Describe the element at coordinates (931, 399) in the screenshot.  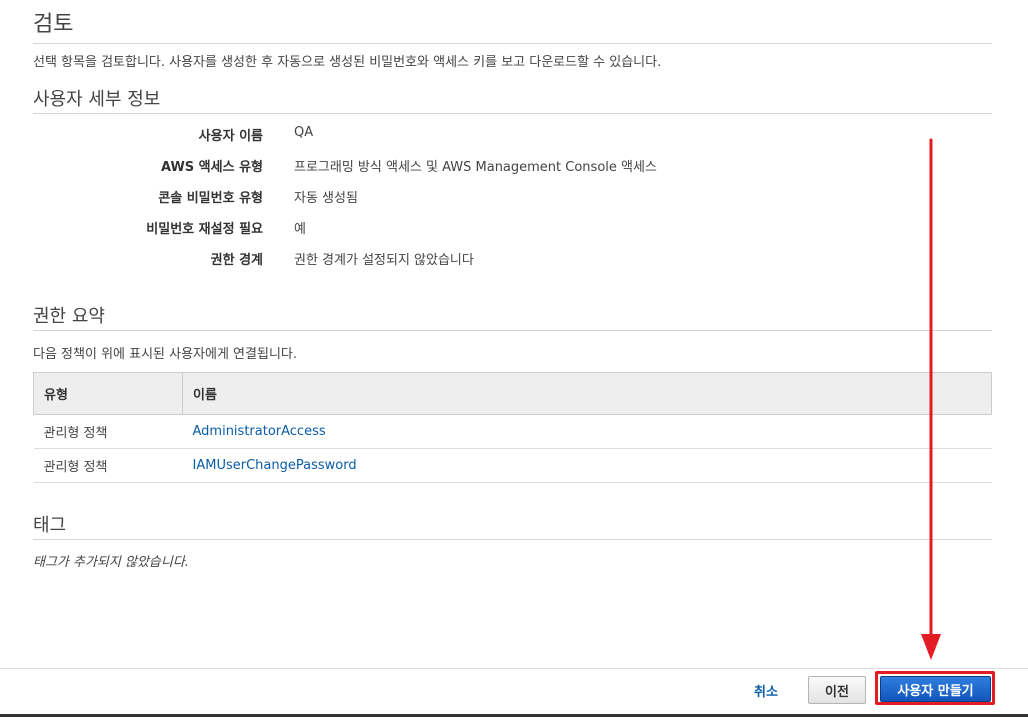
I see `annotation-arrow-down-icon` at that location.